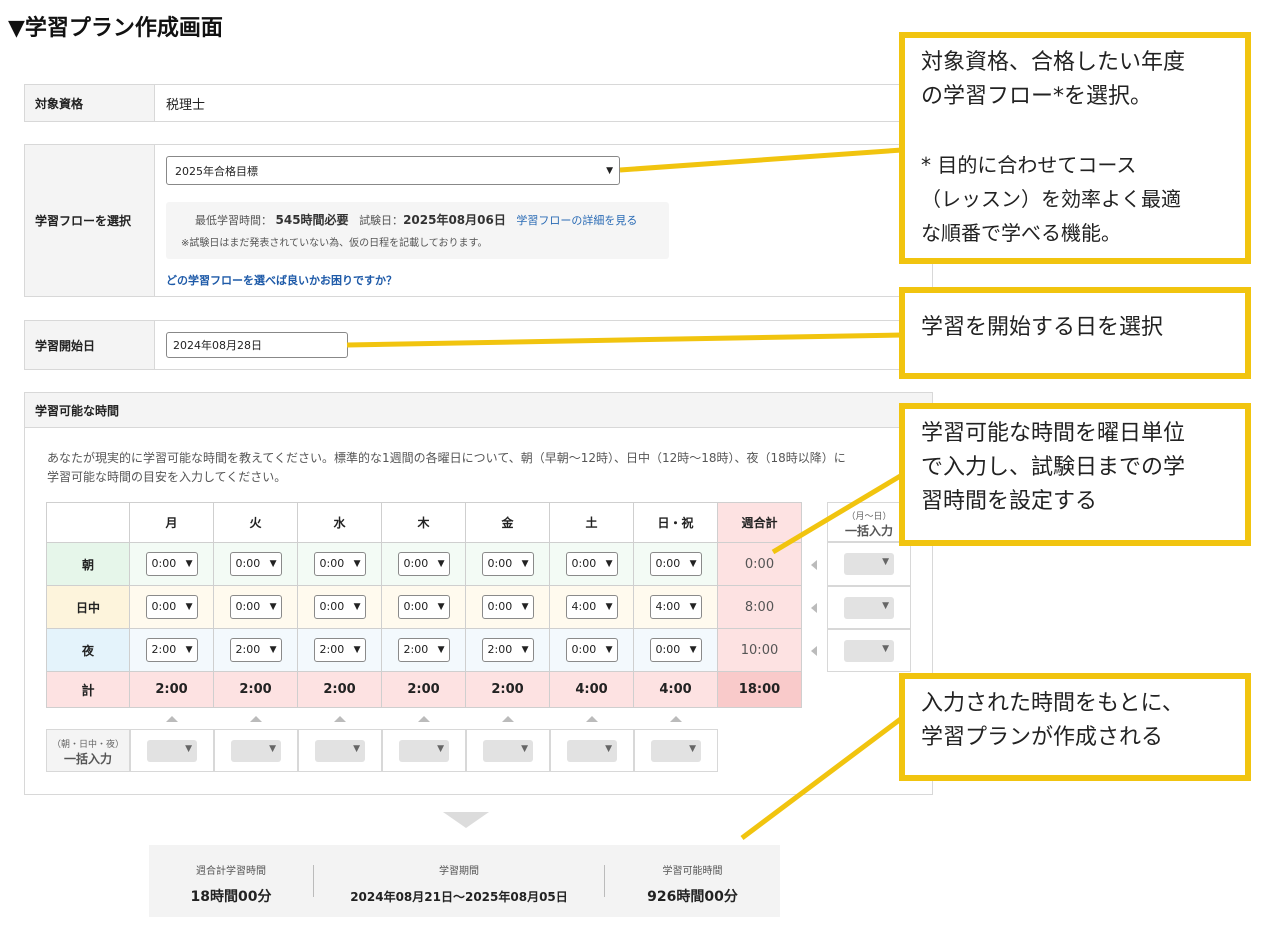 The image size is (1284, 931). I want to click on row-total: 0:00, so click(759, 564).